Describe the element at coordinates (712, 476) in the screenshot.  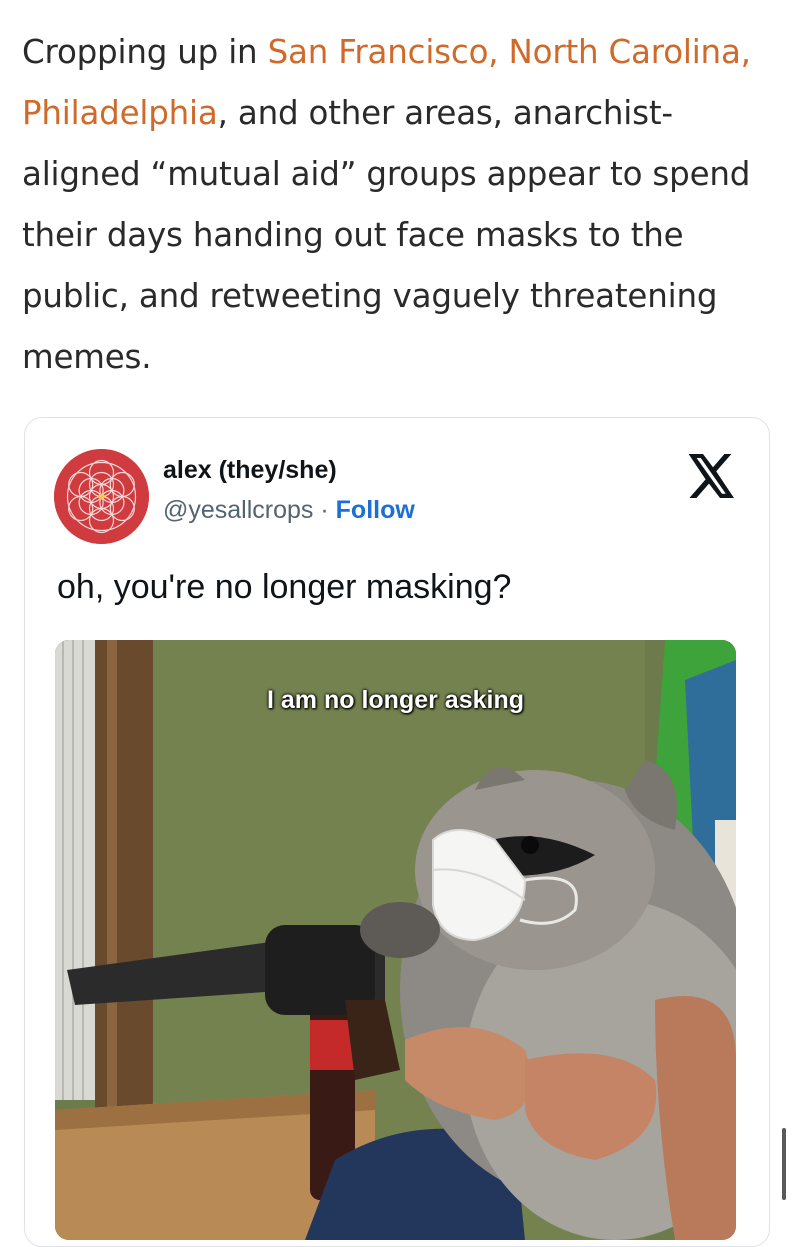
I see `x-logo-icon` at that location.